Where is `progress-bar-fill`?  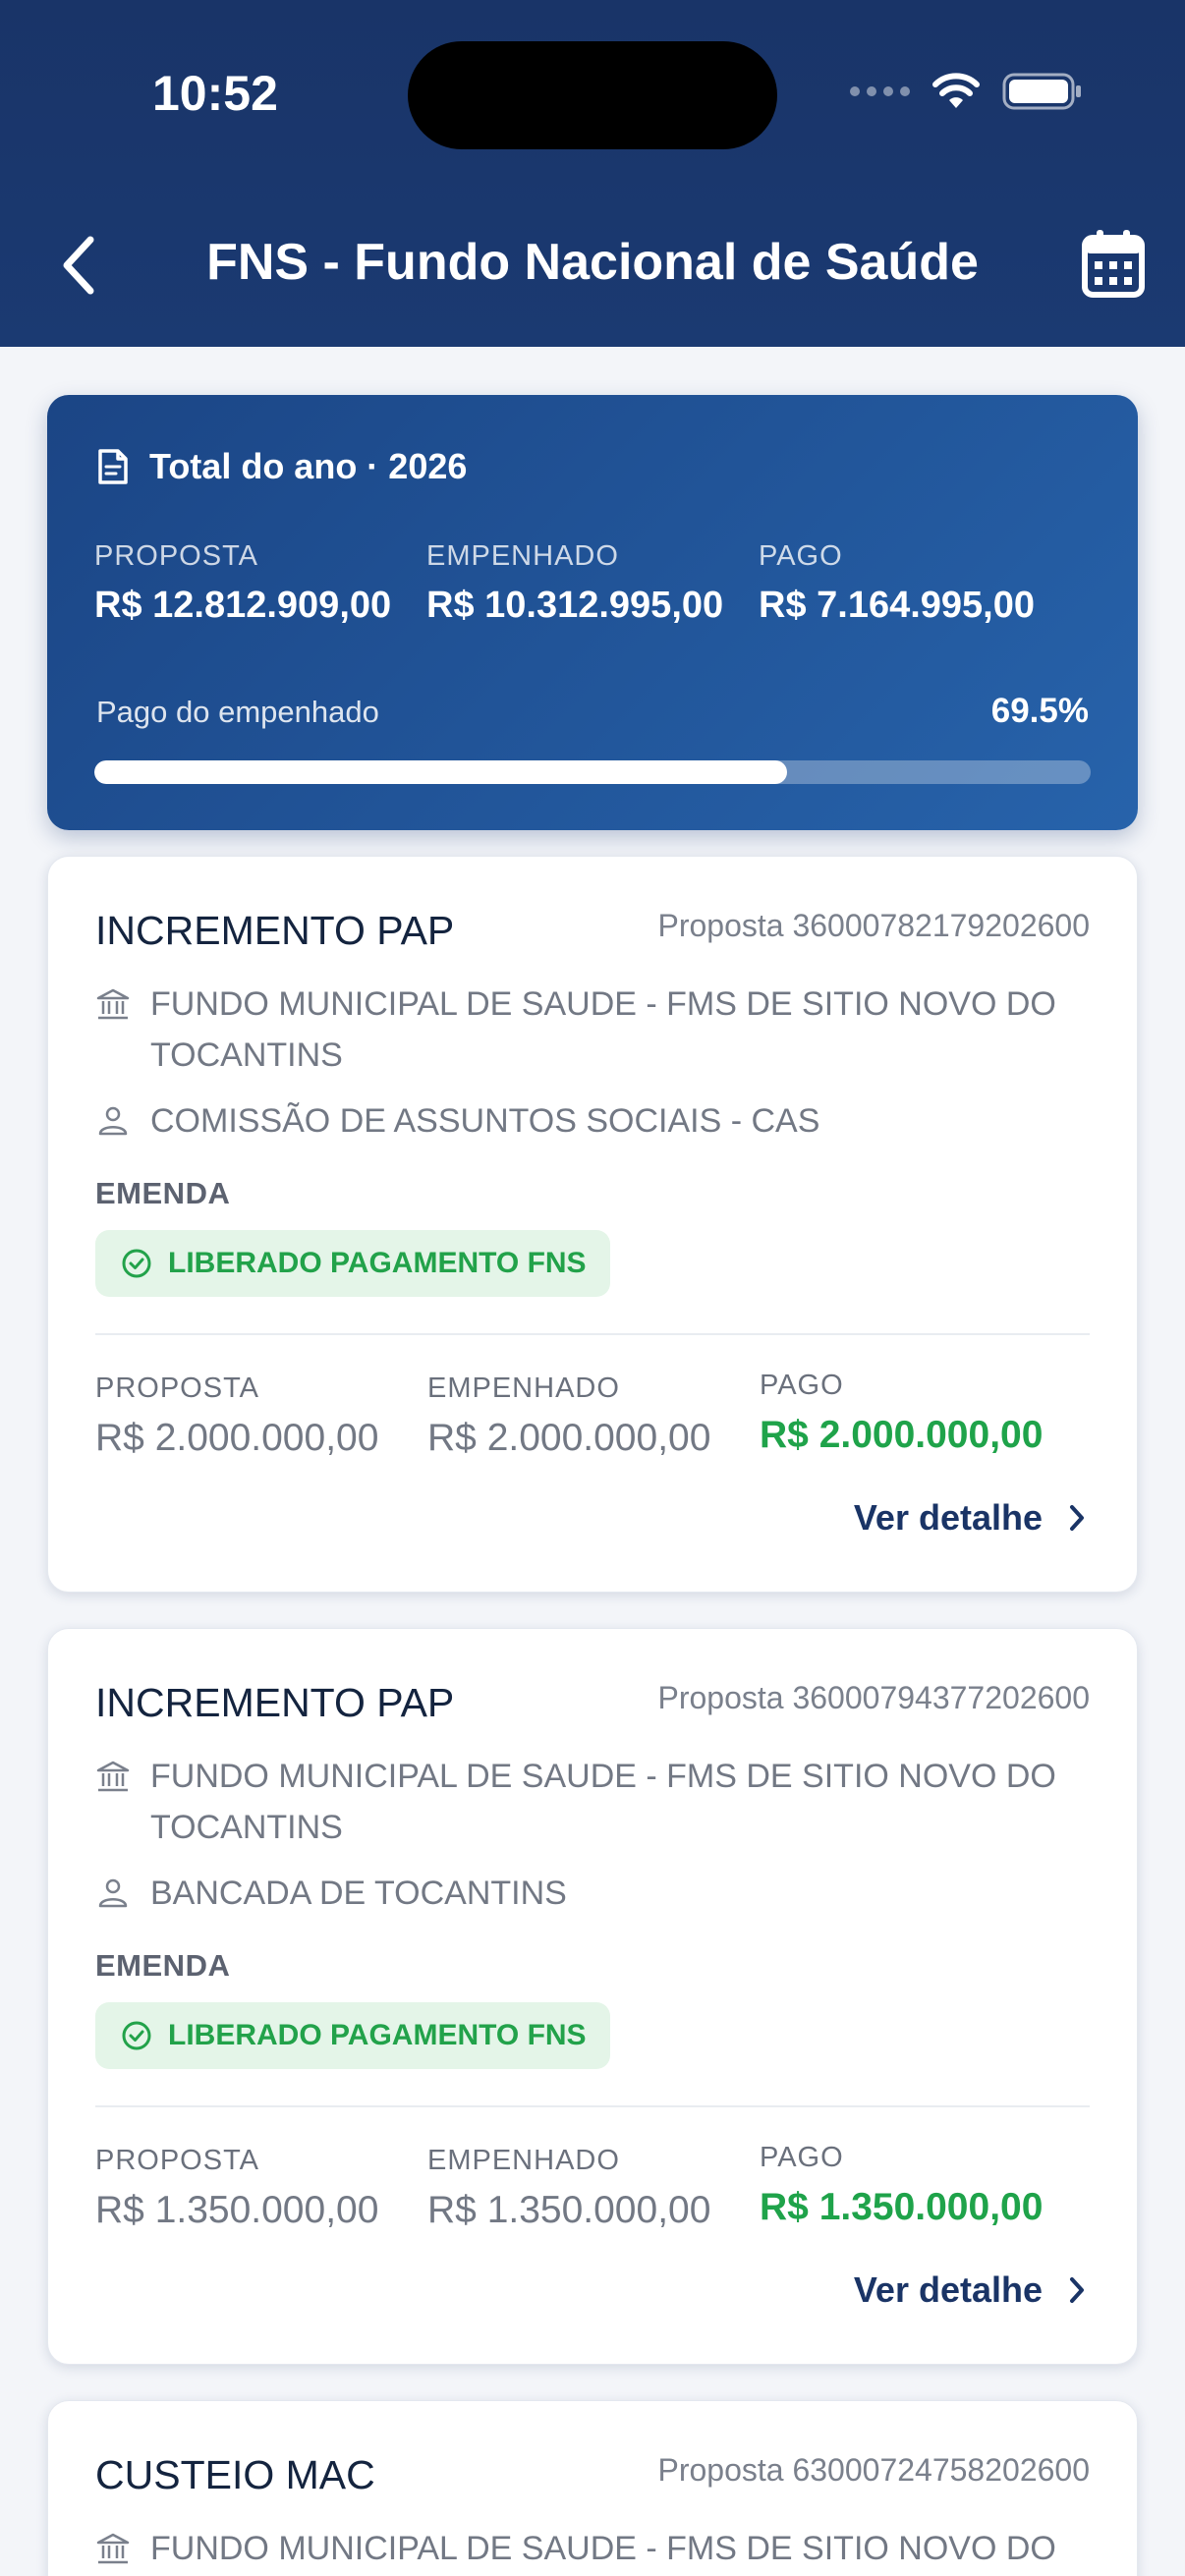
progress-bar-fill is located at coordinates (441, 772).